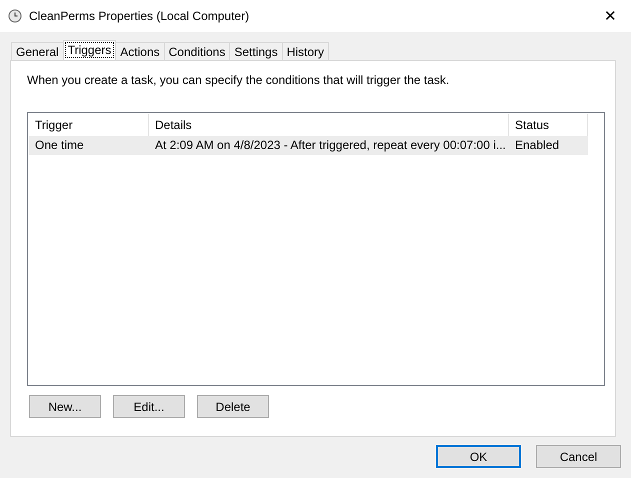 This screenshot has width=631, height=478. What do you see at coordinates (548, 145) in the screenshot?
I see `table-cell: Enabled` at bounding box center [548, 145].